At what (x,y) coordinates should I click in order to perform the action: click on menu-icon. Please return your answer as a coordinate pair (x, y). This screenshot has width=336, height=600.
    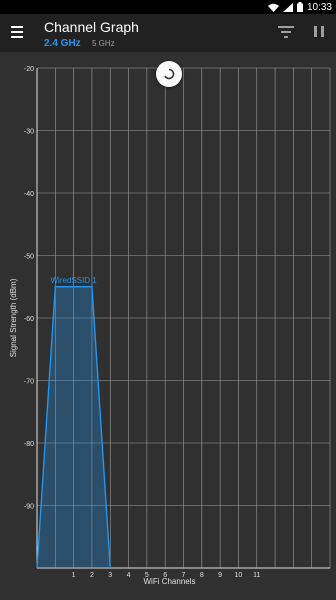
    Looking at the image, I should click on (17, 32).